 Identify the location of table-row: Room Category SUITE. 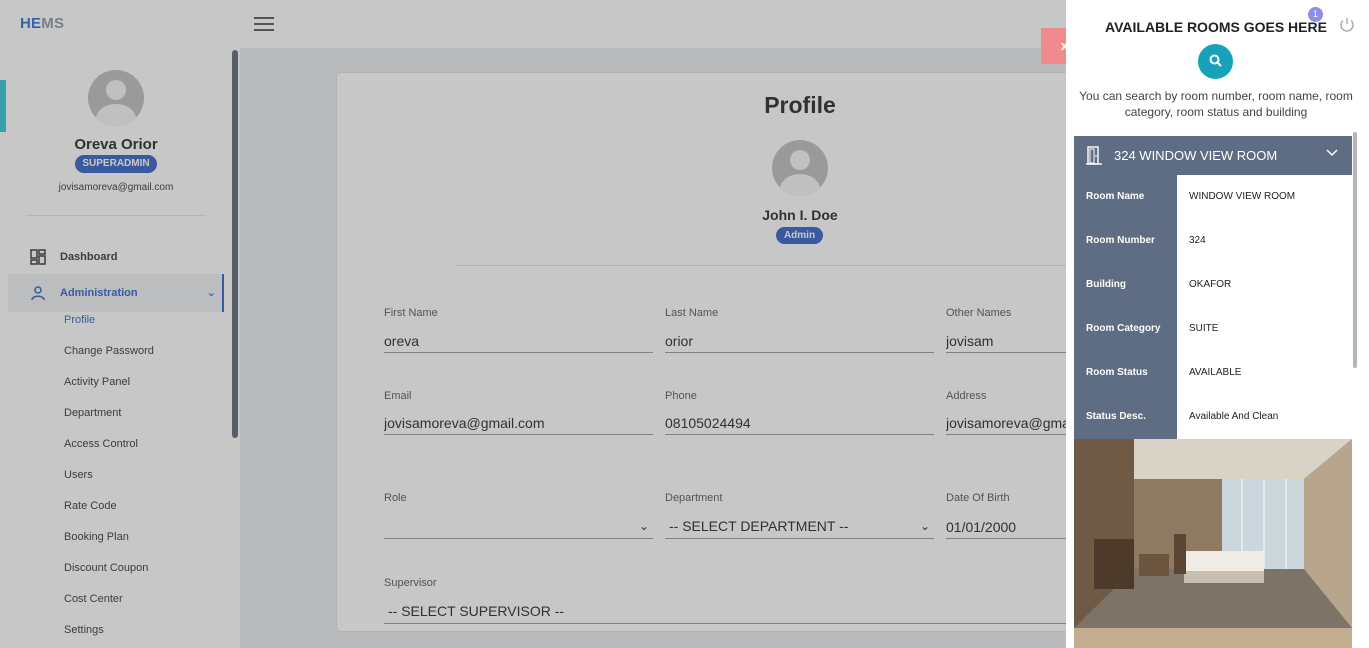
(1213, 329).